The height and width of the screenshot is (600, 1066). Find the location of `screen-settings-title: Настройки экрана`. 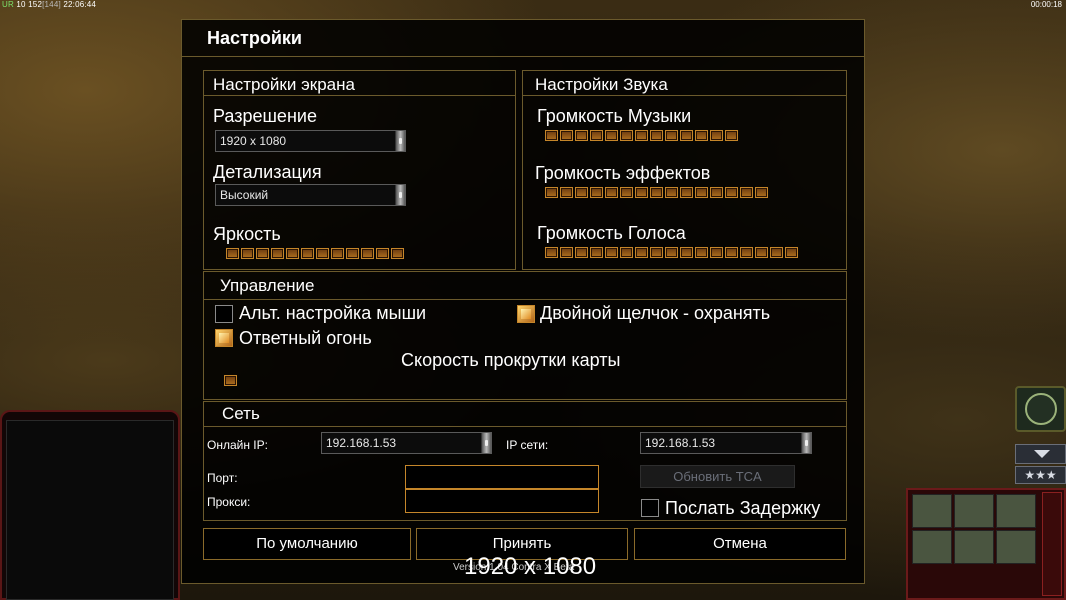

screen-settings-title: Настройки экрана is located at coordinates (284, 84).